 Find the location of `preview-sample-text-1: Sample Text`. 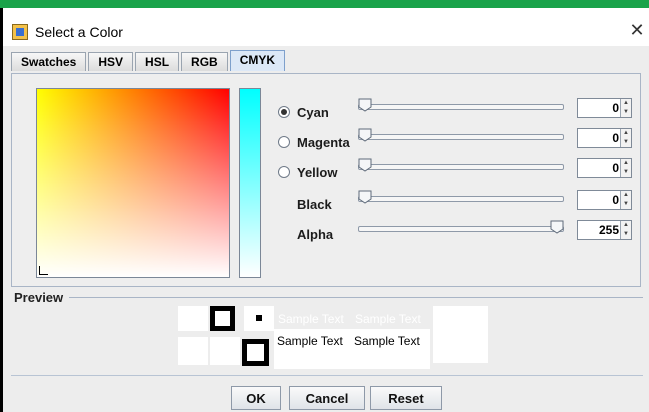

preview-sample-text-1: Sample Text is located at coordinates (311, 319).